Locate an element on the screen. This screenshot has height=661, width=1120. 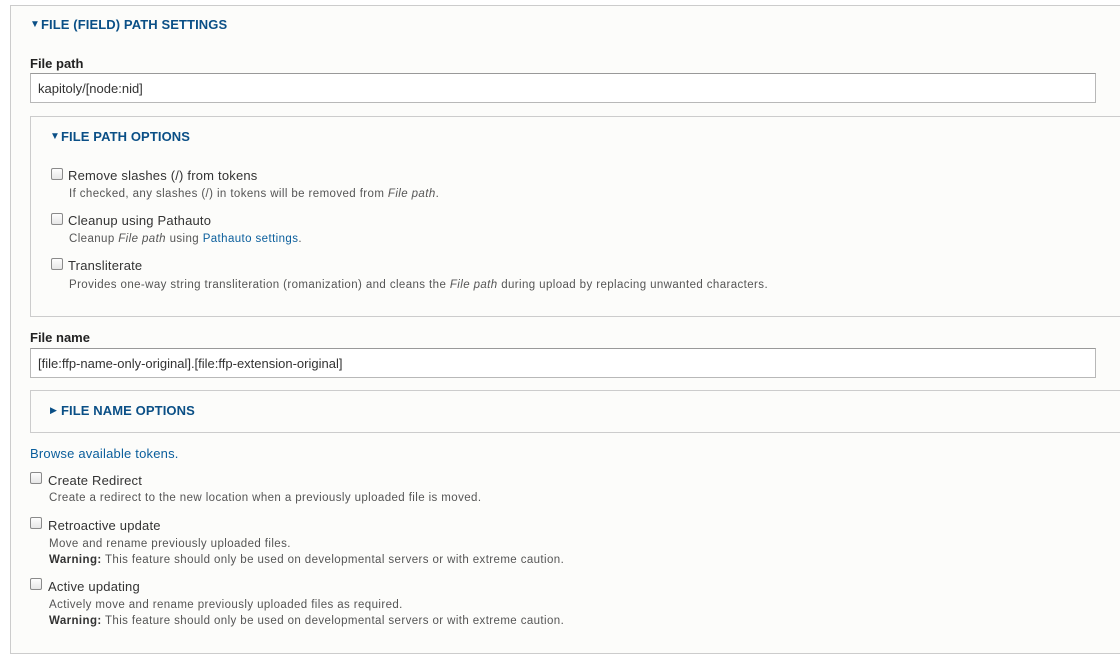
retroactive-update-label: Retroactive update is located at coordinates (104, 525).